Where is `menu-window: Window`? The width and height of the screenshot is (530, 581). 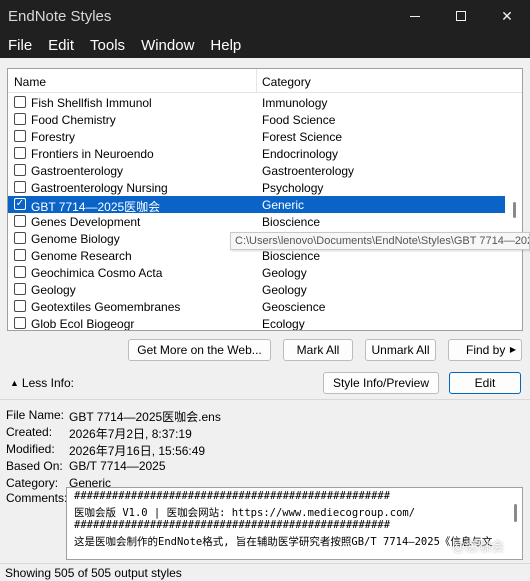 menu-window: Window is located at coordinates (167, 45).